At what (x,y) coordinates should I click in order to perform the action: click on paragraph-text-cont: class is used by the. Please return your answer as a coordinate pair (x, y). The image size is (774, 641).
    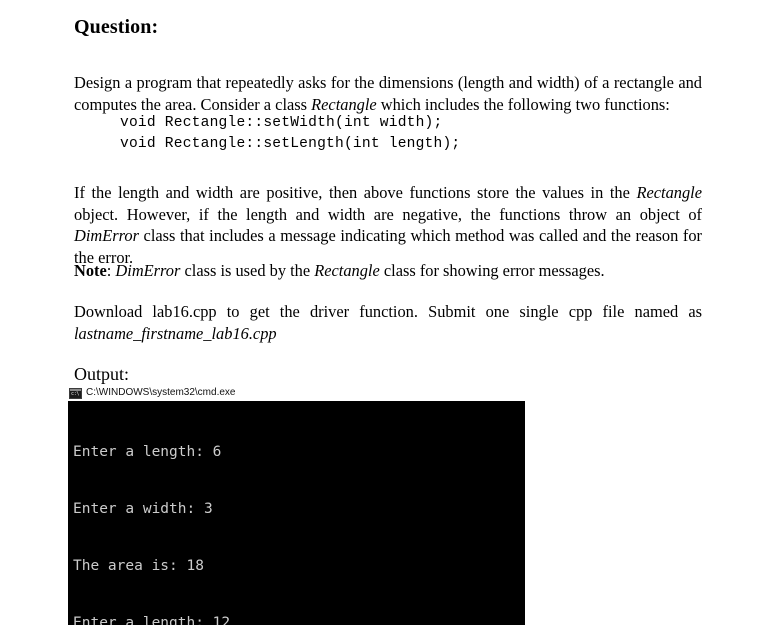
    Looking at the image, I should click on (247, 270).